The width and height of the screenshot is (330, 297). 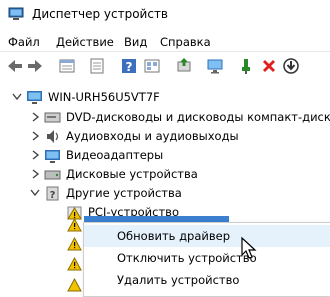 I want to click on display-adapter-icon, so click(x=52, y=156).